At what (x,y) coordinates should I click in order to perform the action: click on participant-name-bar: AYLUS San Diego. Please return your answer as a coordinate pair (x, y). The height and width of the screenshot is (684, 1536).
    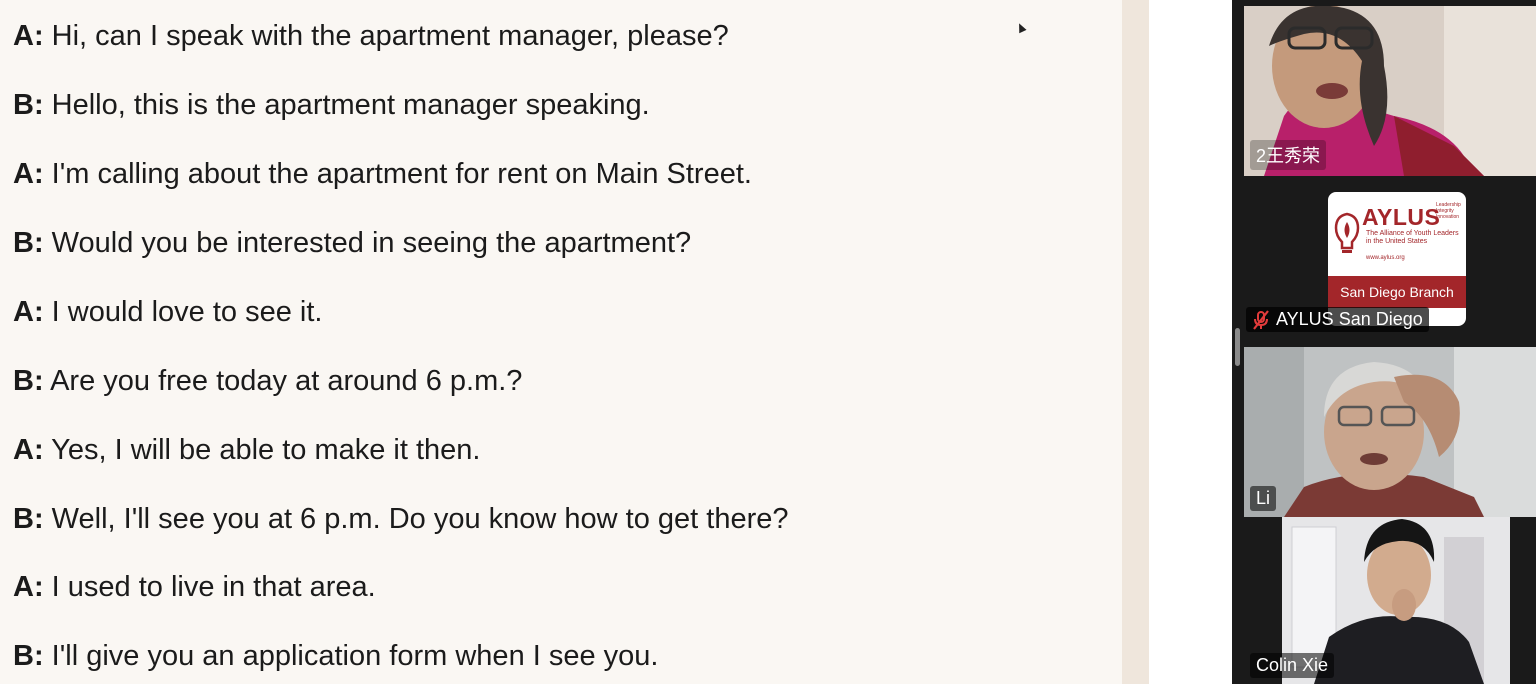
    Looking at the image, I should click on (1337, 319).